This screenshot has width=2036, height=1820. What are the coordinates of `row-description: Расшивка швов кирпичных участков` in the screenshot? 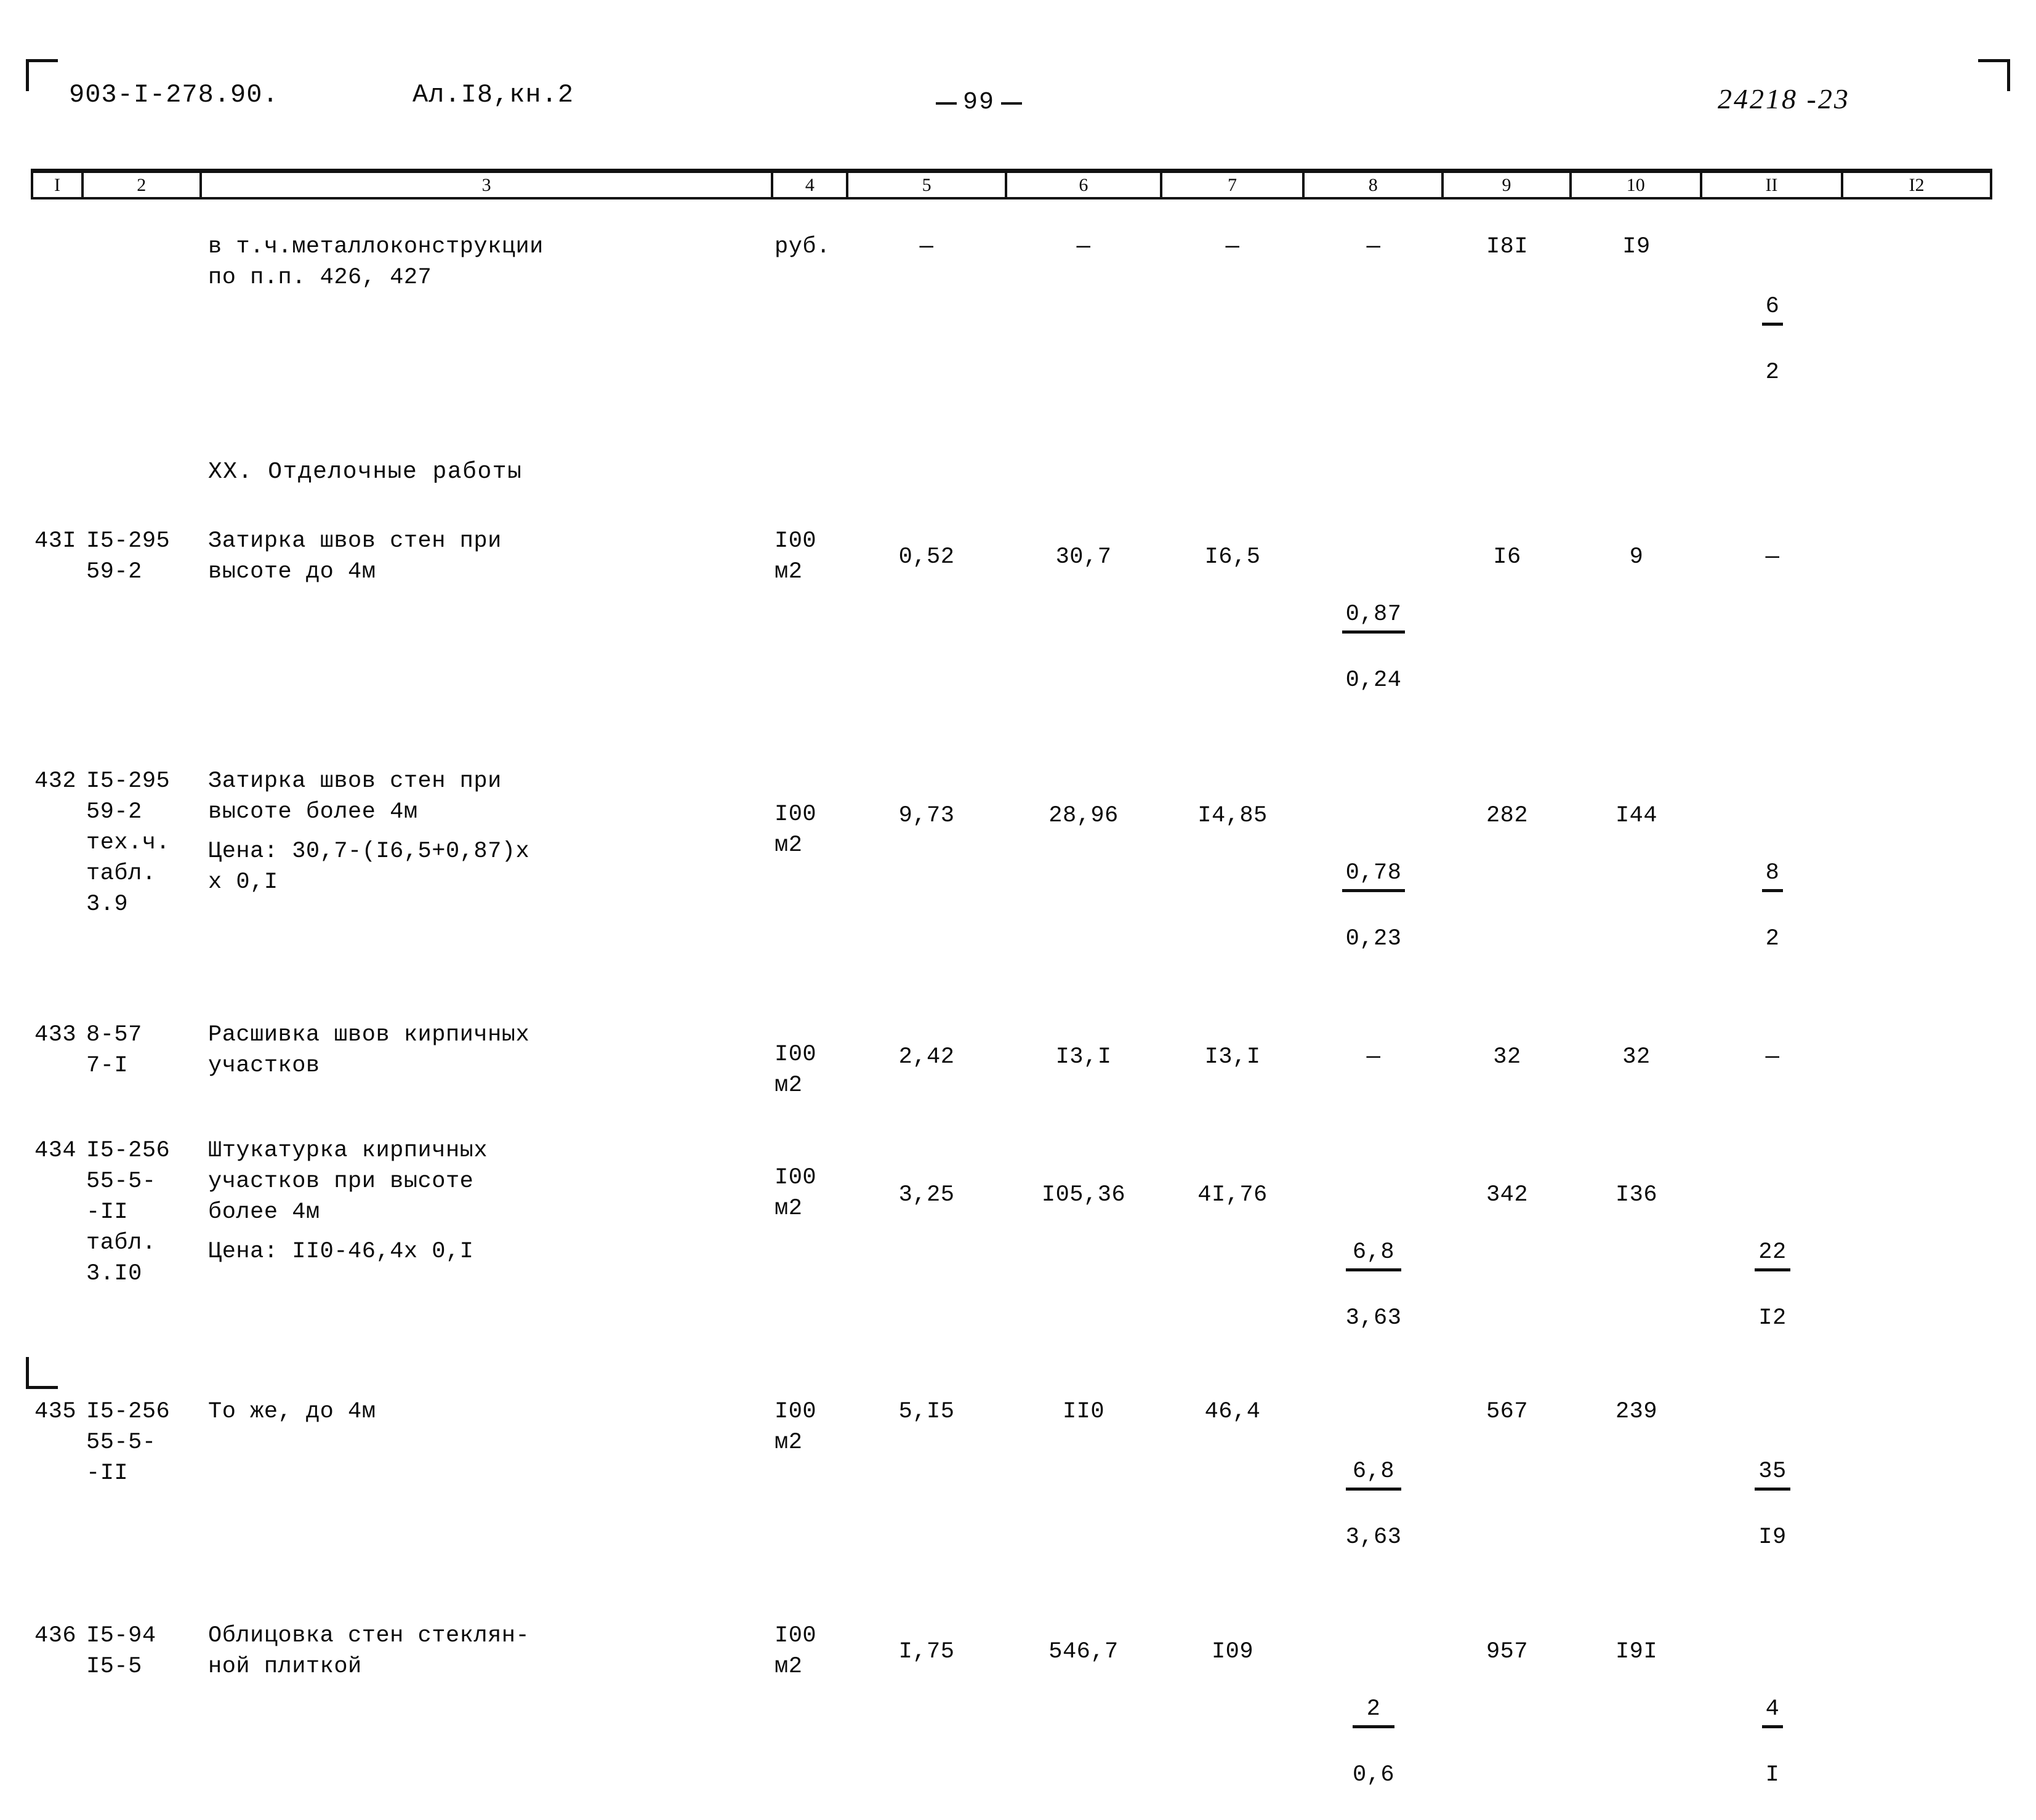 It's located at (369, 1050).